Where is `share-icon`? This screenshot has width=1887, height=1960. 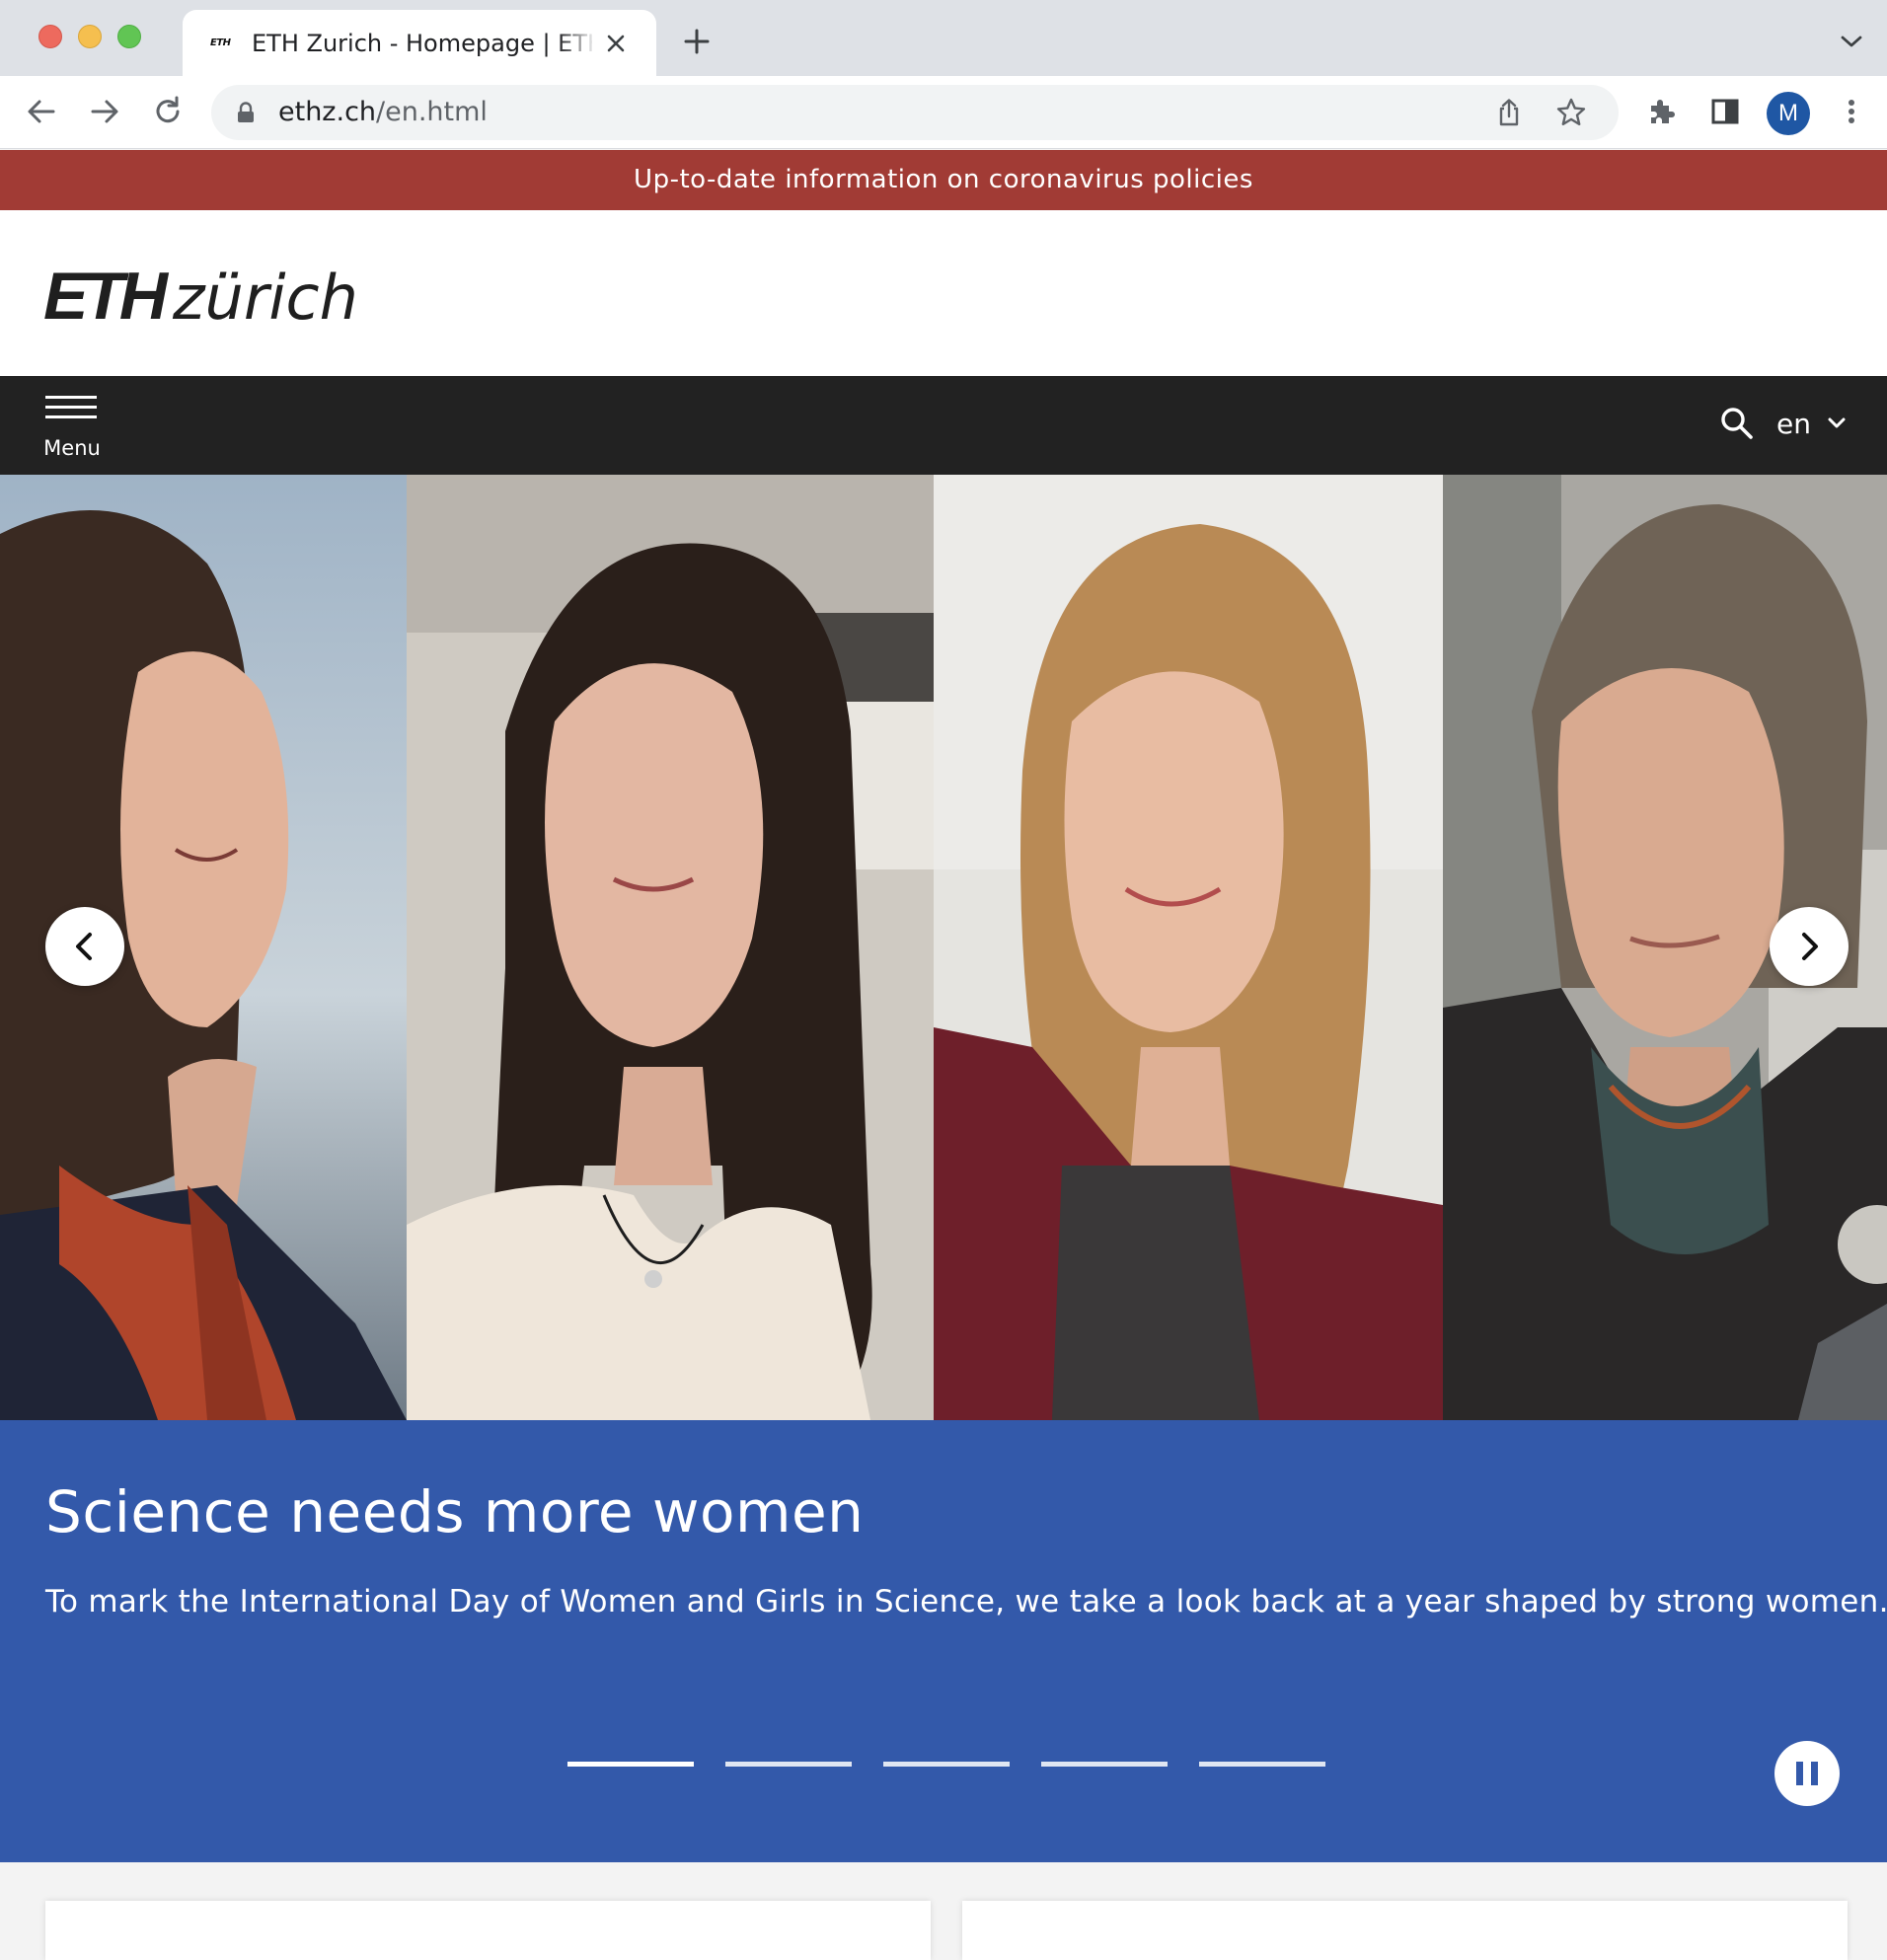
share-icon is located at coordinates (1509, 112).